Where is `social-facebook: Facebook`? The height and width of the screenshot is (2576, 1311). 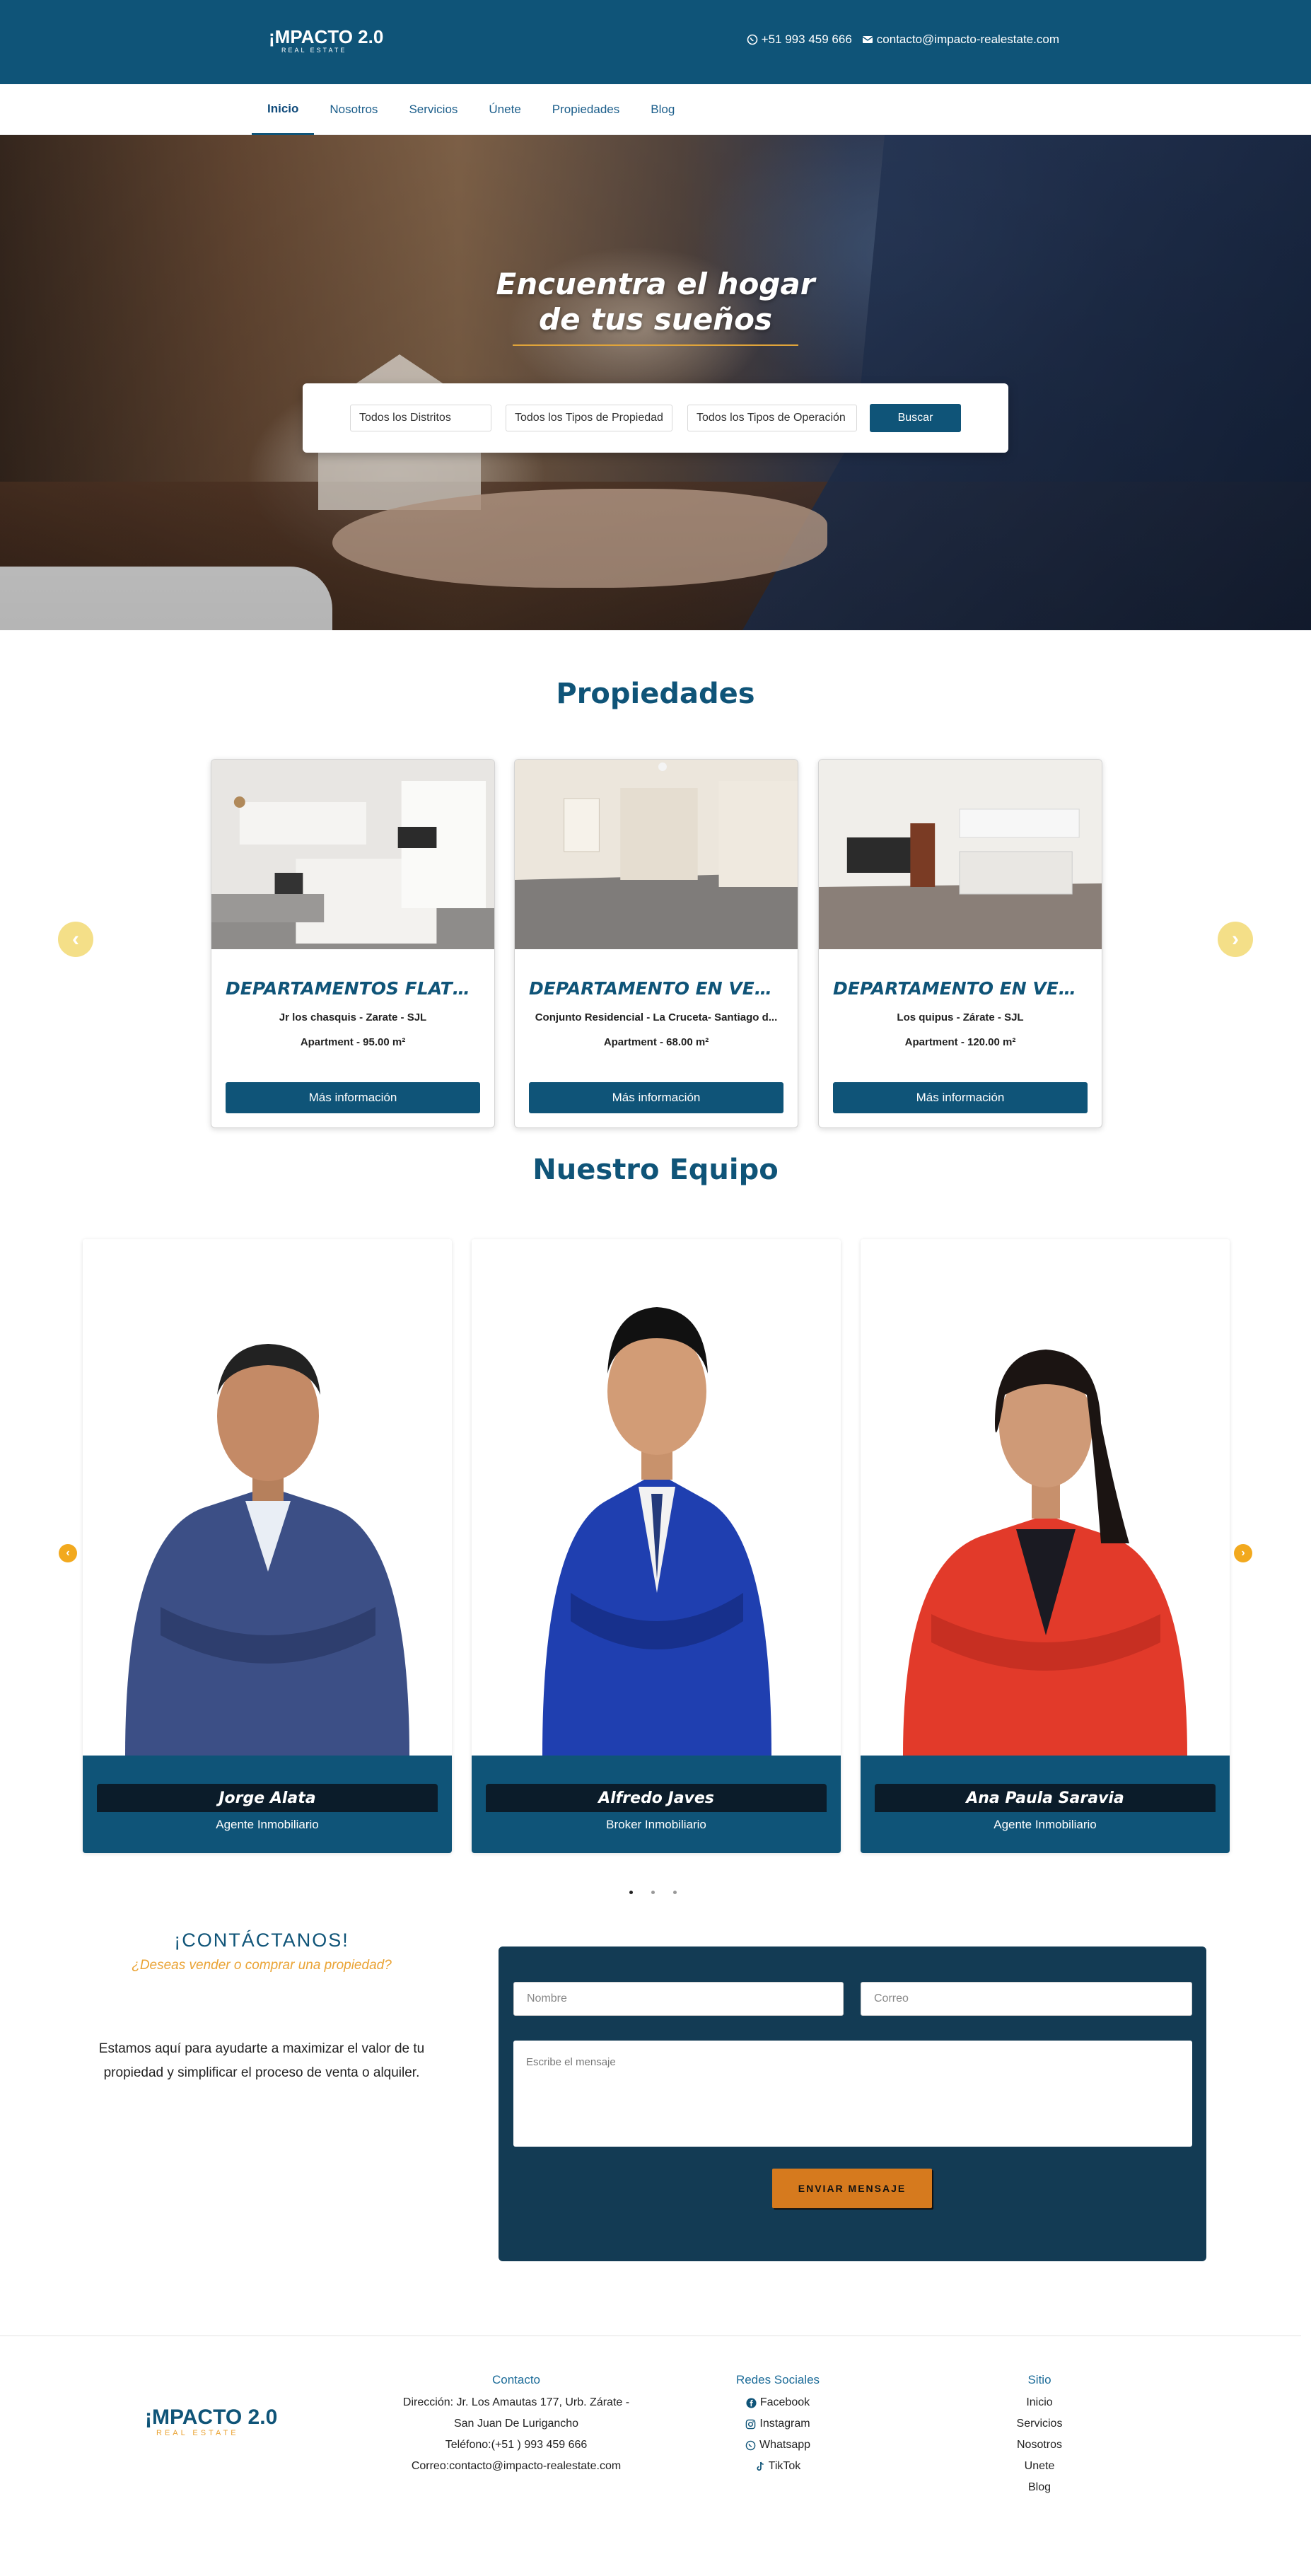
social-facebook: Facebook is located at coordinates (778, 2402).